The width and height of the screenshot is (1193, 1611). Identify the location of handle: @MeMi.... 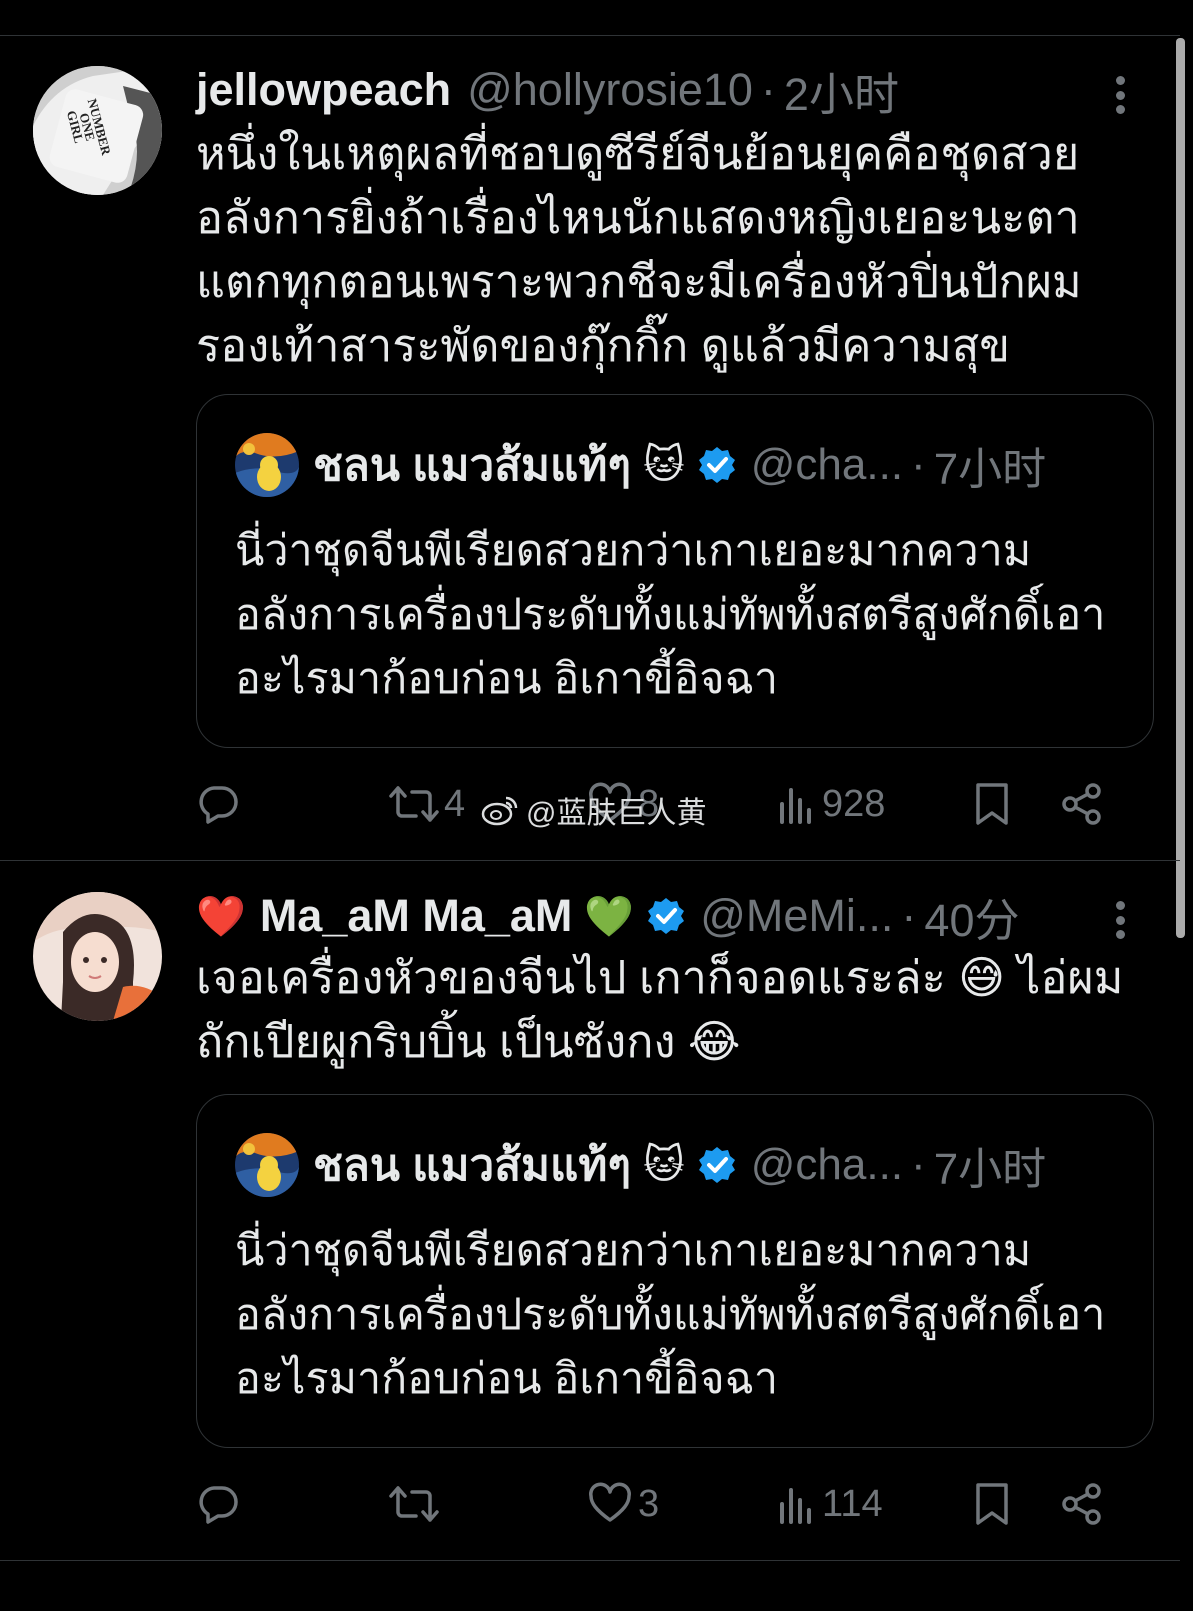
(796, 916).